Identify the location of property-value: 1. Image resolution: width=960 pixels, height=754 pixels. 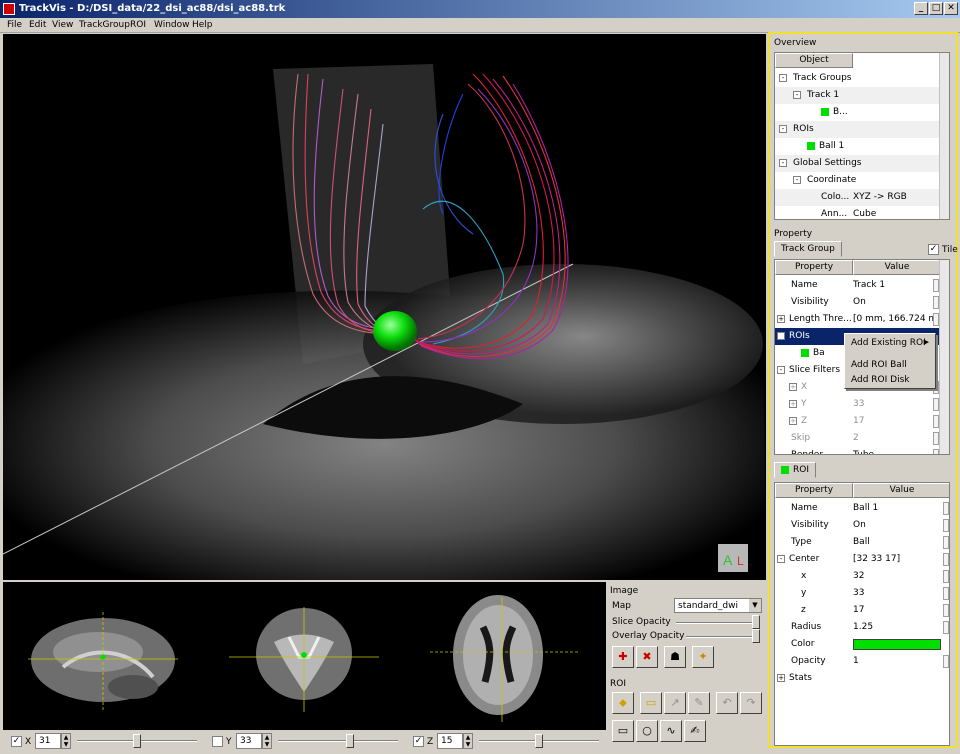
(856, 661).